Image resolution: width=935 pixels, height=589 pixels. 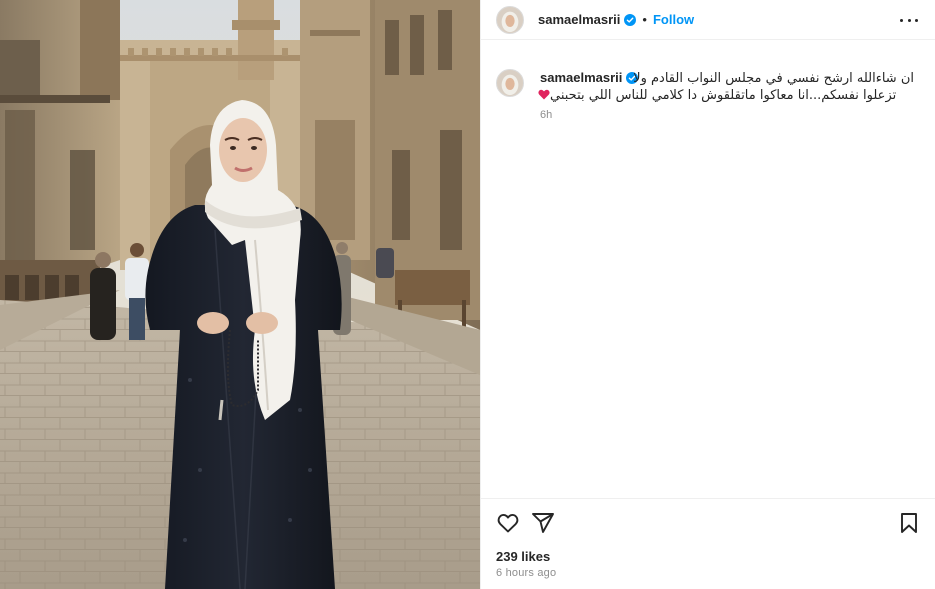 What do you see at coordinates (523, 556) in the screenshot?
I see `likes-count: 239 likes` at bounding box center [523, 556].